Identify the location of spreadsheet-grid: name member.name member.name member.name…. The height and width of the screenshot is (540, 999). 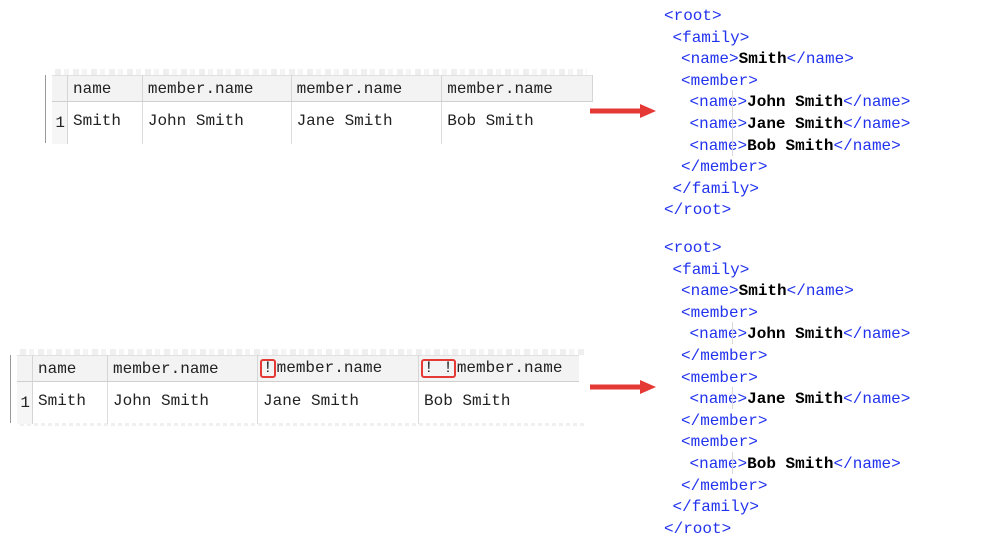
(322, 109).